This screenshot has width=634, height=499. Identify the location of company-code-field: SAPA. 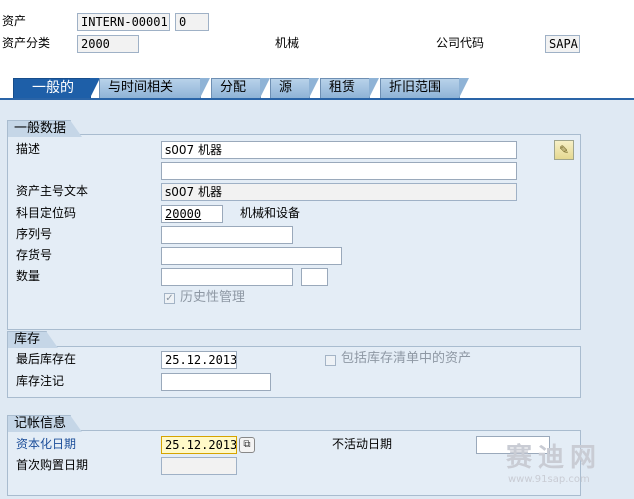
(562, 44).